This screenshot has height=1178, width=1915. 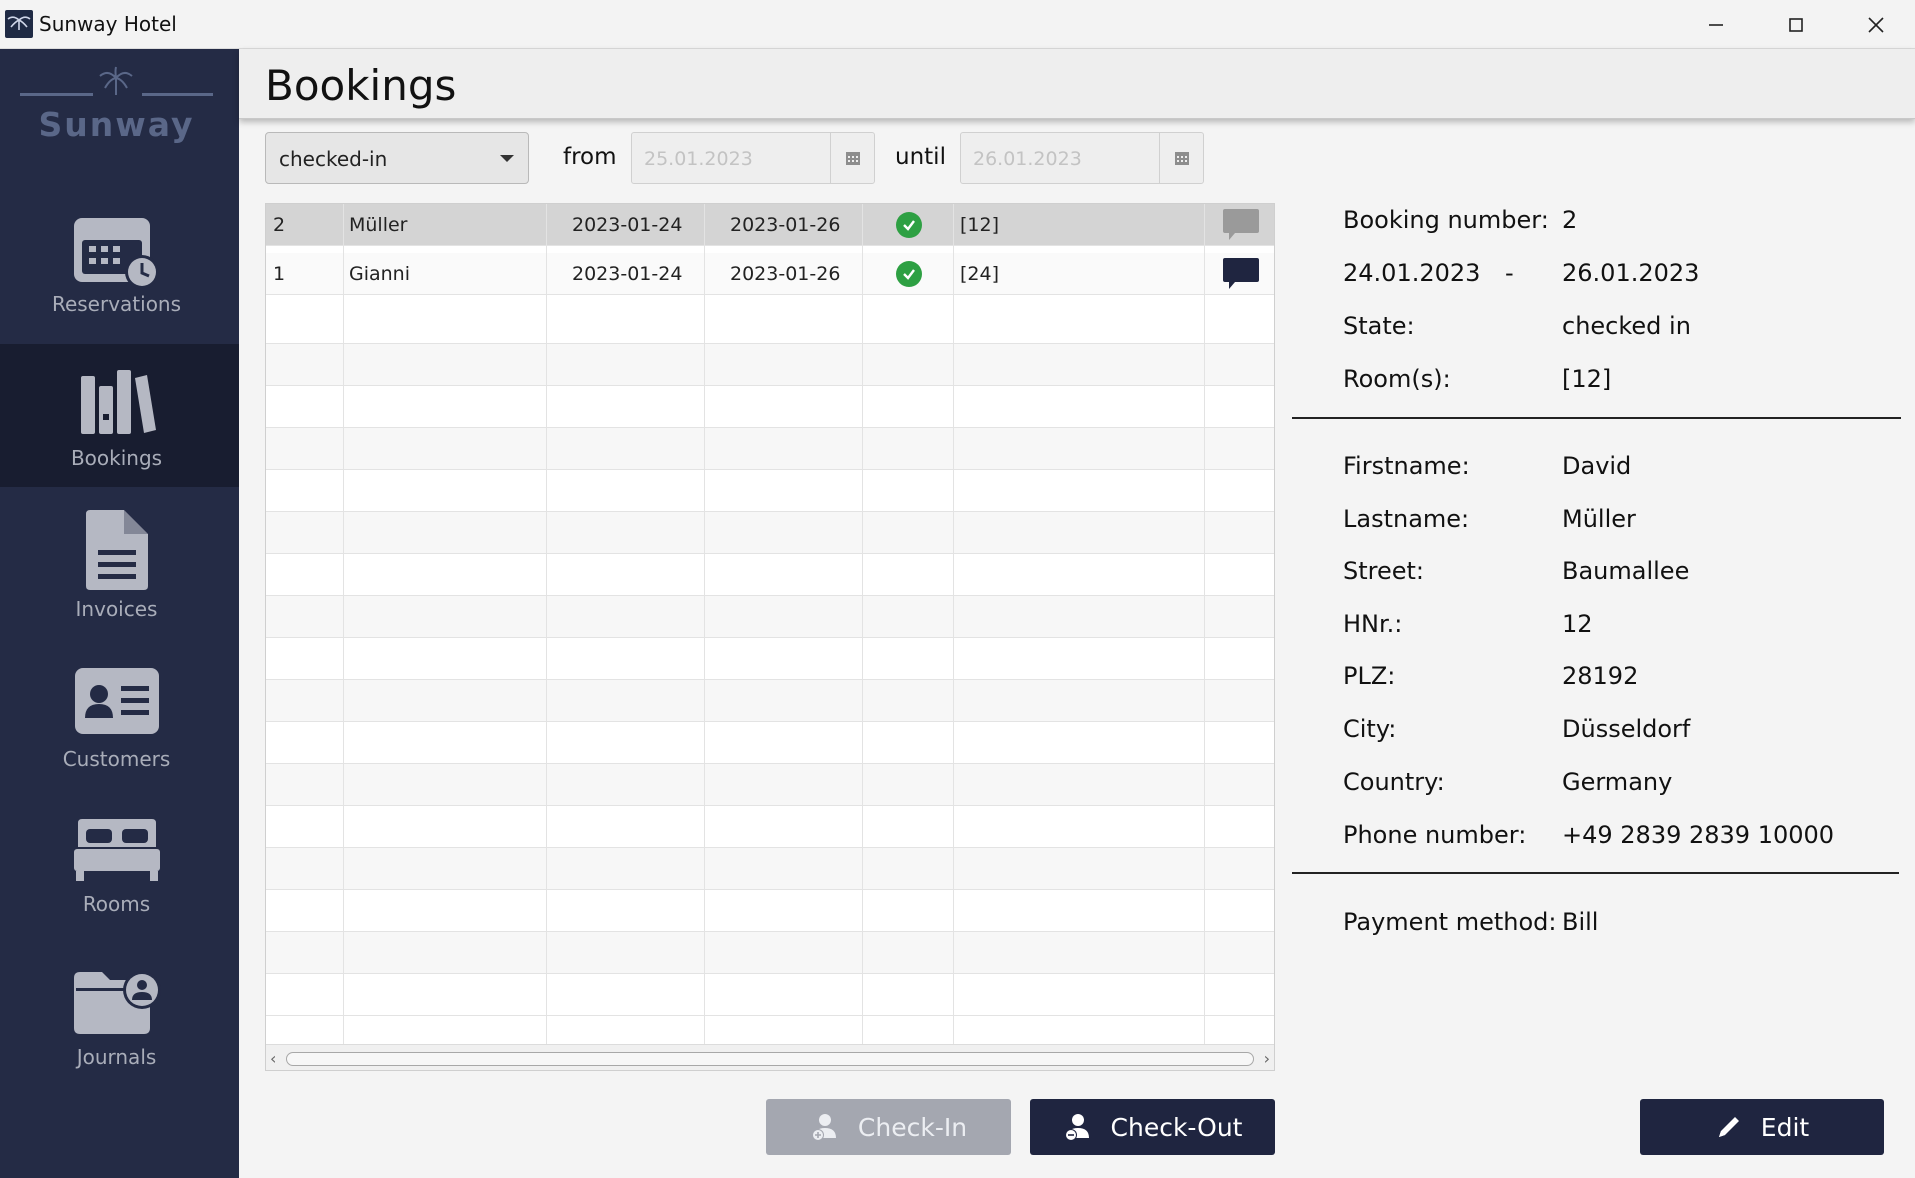 I want to click on check-out-button: Check-Out, so click(x=1152, y=1127).